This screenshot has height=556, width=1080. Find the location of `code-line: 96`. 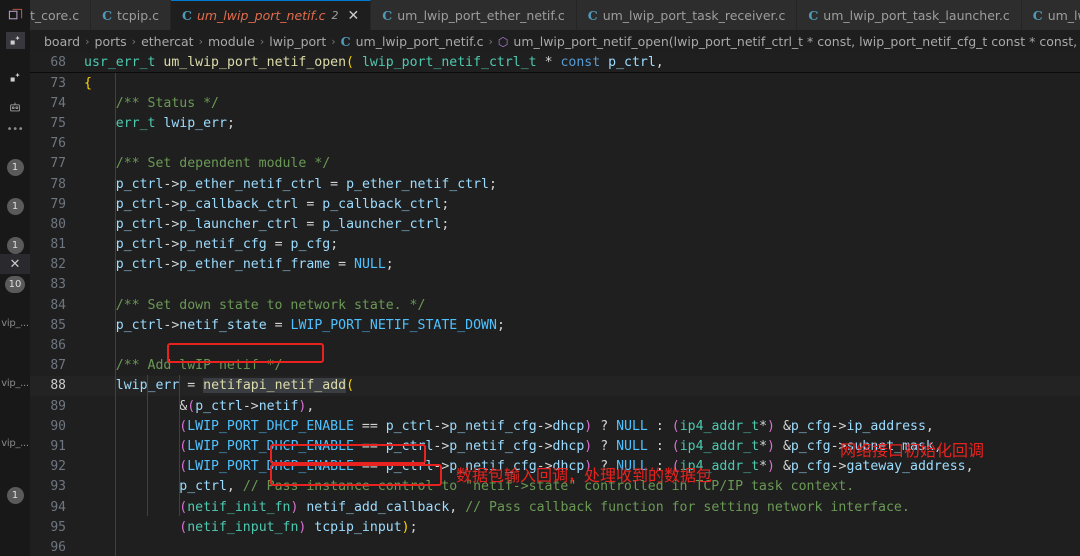

code-line: 96 is located at coordinates (555, 546).